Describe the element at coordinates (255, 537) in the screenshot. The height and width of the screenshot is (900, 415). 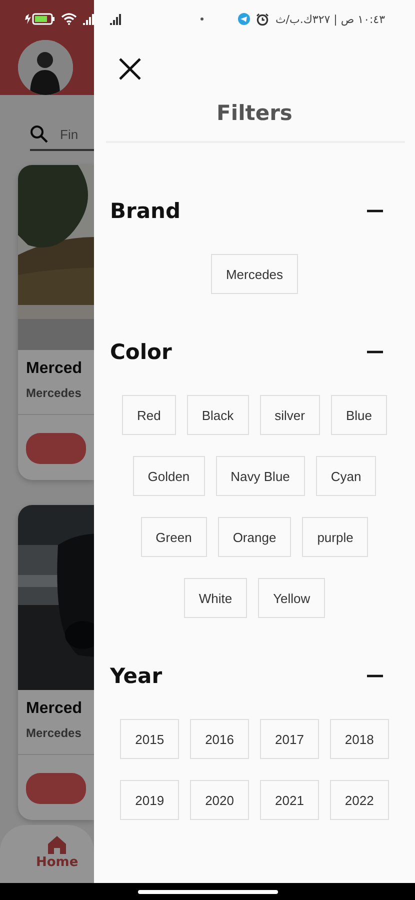
I see `filter-chip: Orange` at that location.